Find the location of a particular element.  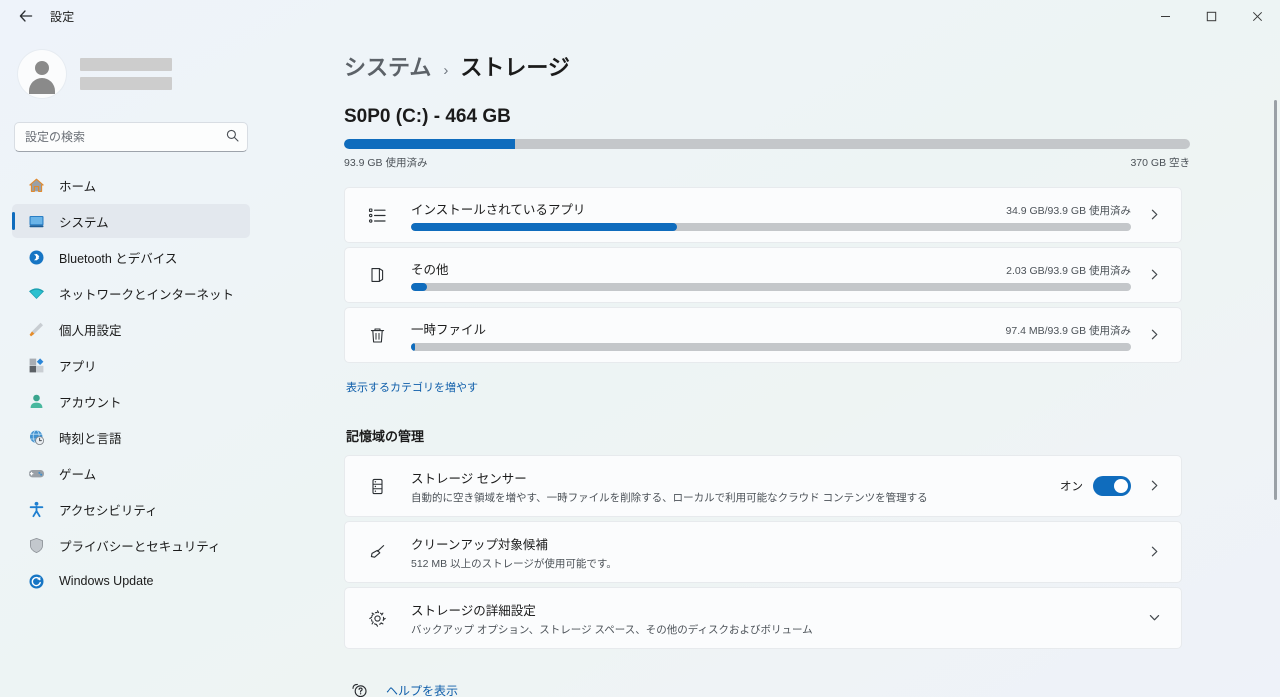

help-icon is located at coordinates (359, 689).